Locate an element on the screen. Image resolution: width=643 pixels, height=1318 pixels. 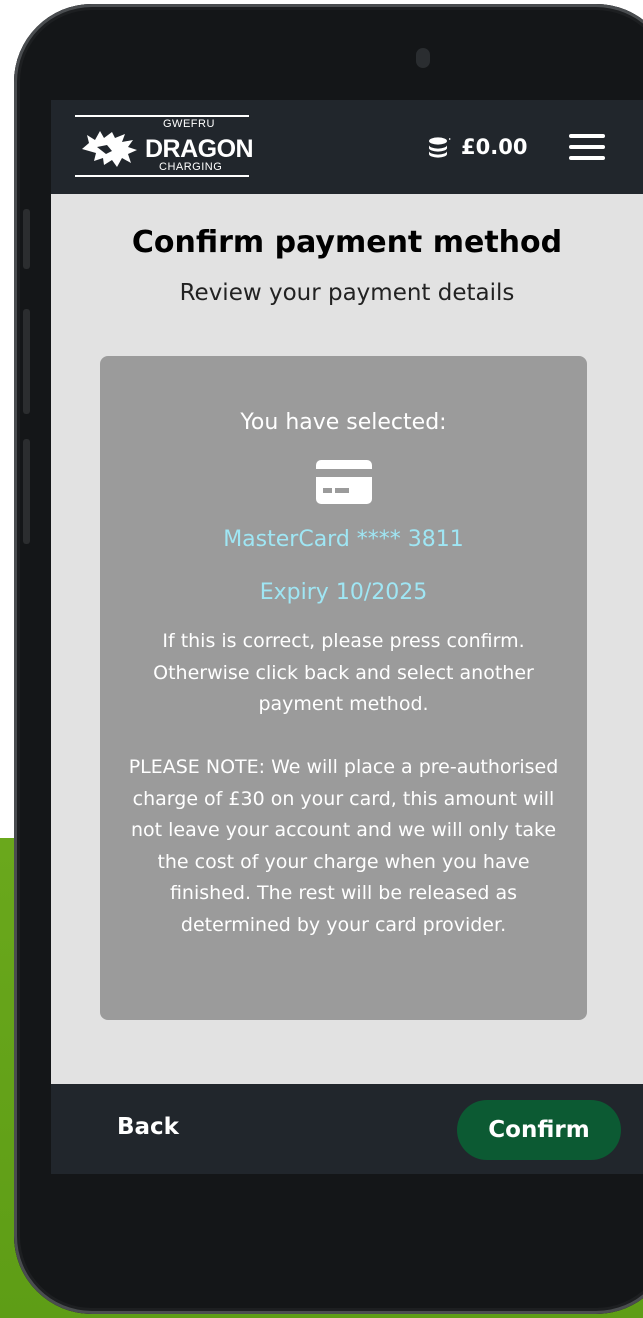
bottom-action-bar: Back Confirm is located at coordinates (347, 1129).